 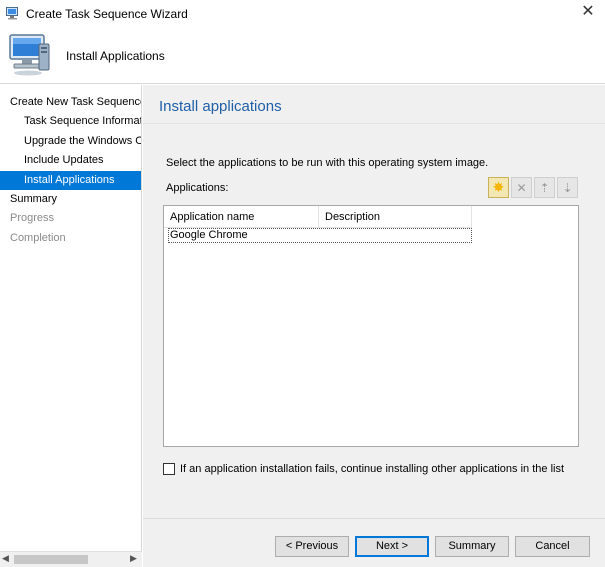 I want to click on move-down-button: ⇣, so click(x=567, y=187).